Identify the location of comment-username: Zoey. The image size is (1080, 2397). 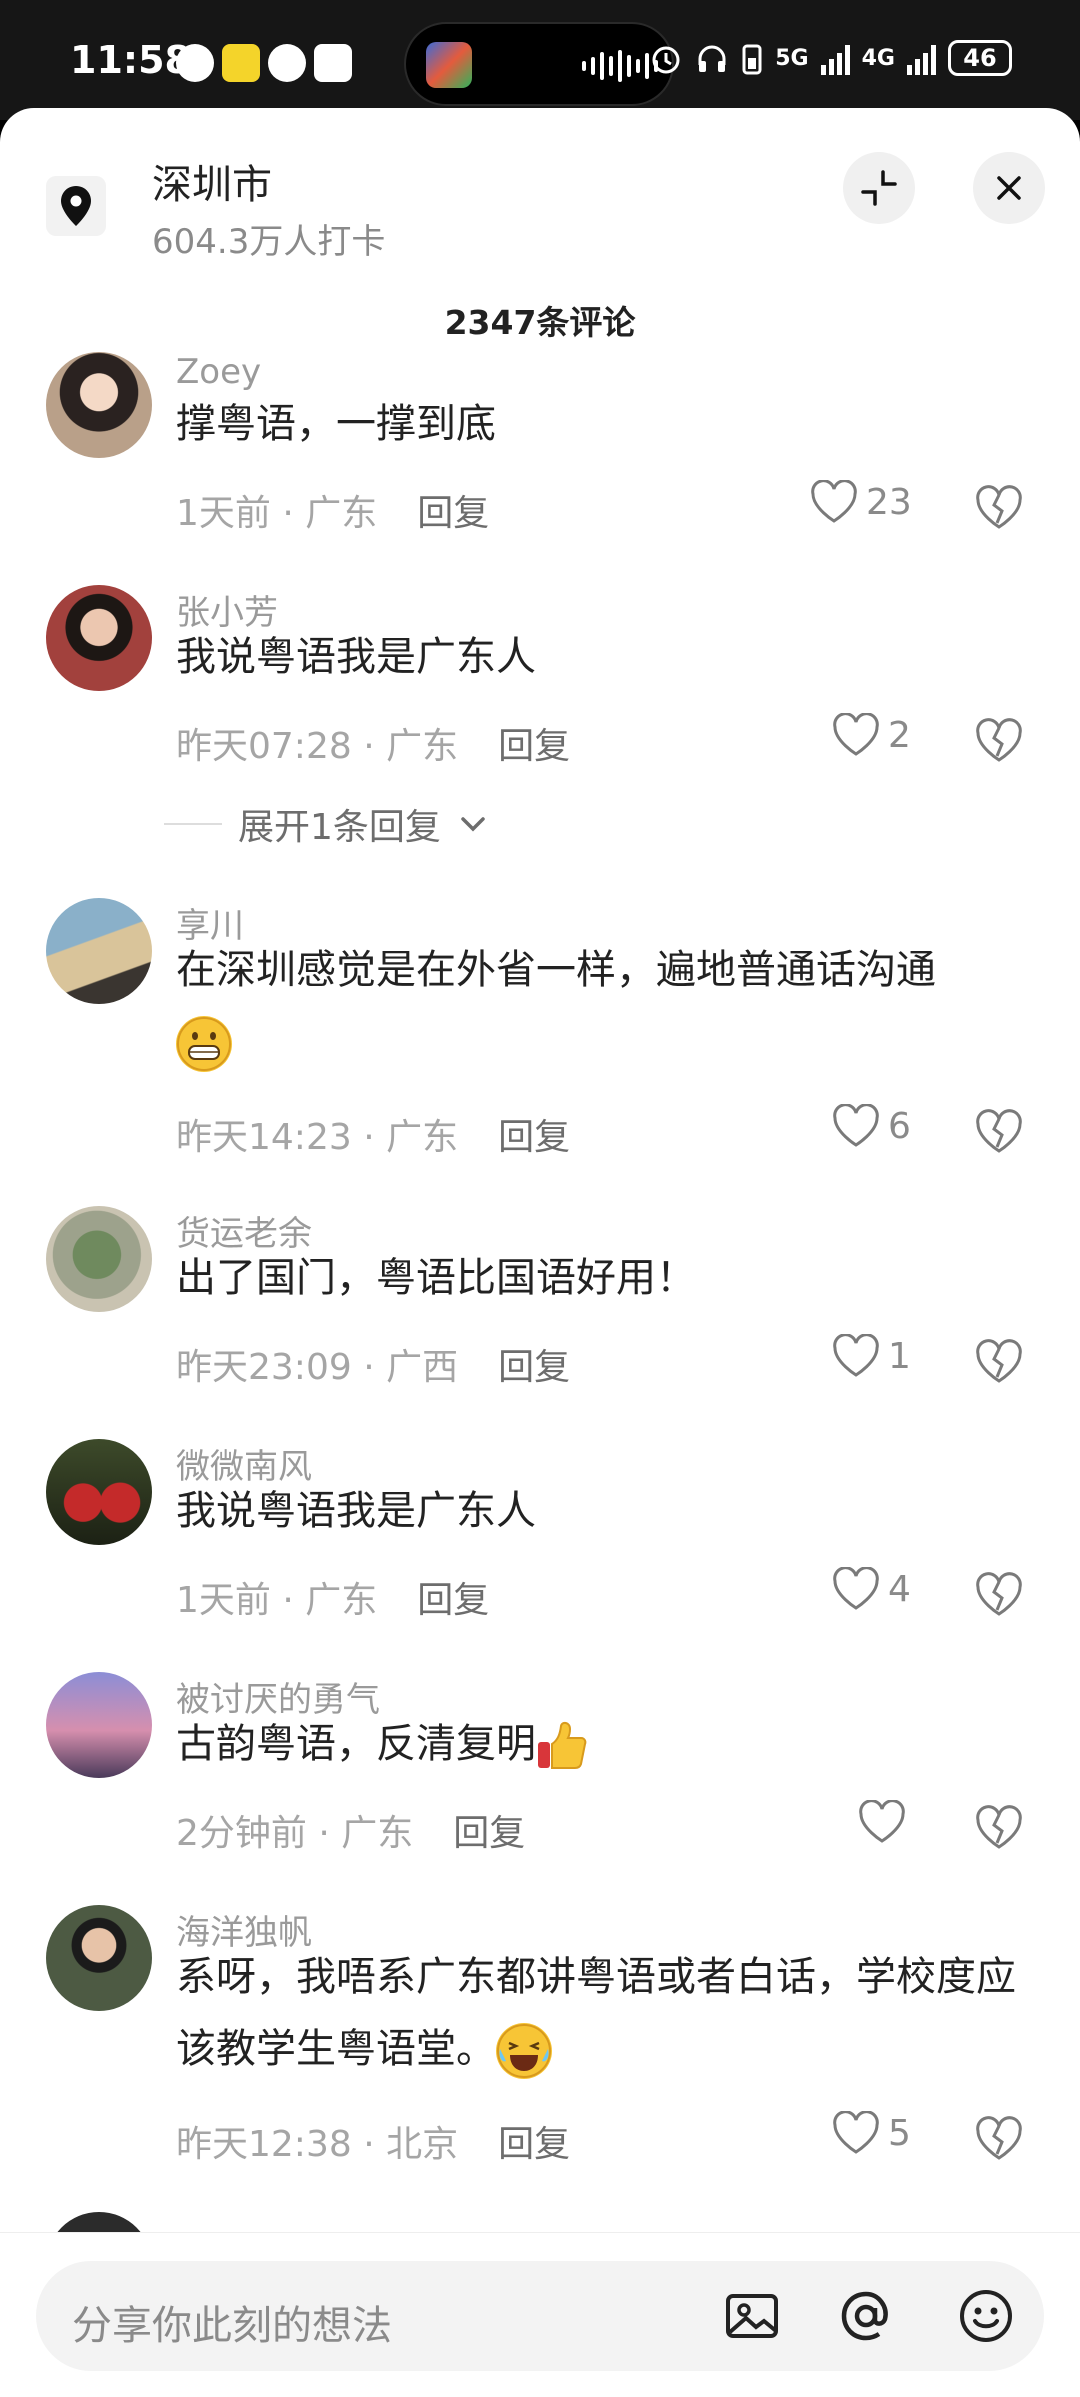
(218, 372).